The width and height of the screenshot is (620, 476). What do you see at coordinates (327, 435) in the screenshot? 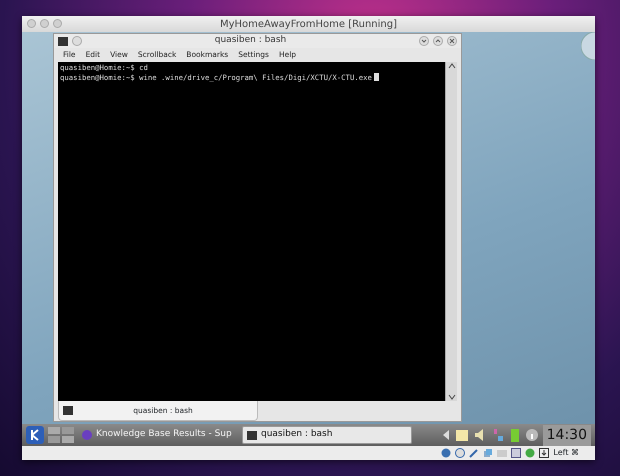
I see `taskbar-task: quasiben : bash` at bounding box center [327, 435].